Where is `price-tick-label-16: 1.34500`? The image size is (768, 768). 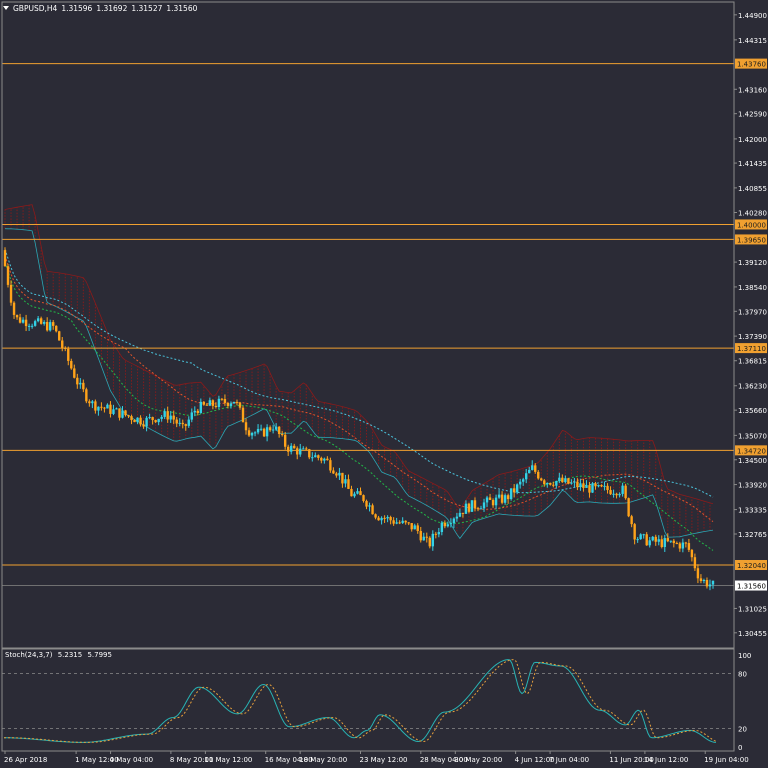 price-tick-label-16: 1.34500 is located at coordinates (752, 461).